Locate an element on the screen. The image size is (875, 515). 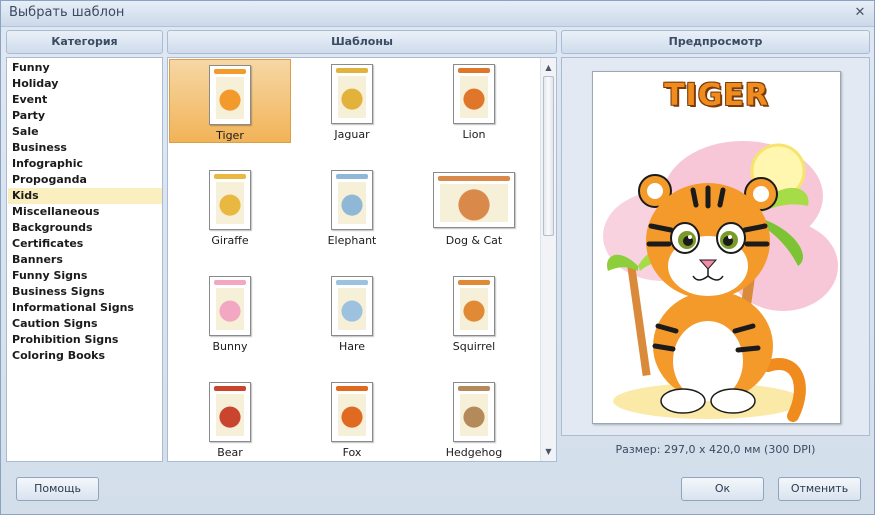
category-item: Infographic is located at coordinates (85, 164).